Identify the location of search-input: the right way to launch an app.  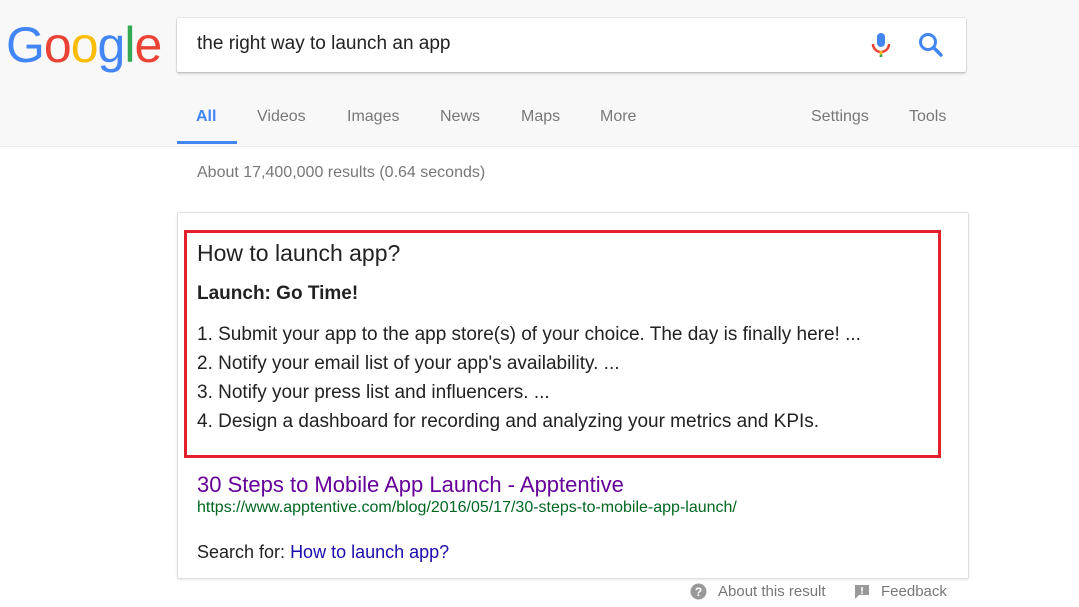
(324, 44).